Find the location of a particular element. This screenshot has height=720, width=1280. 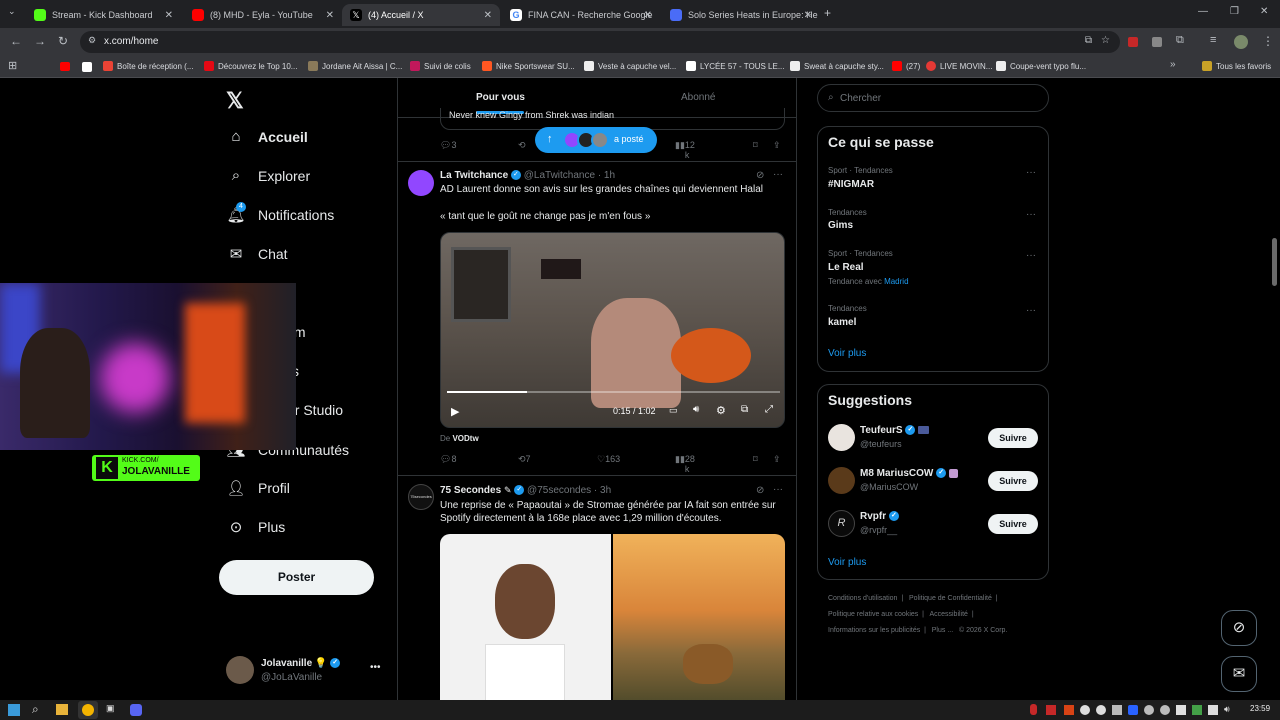

search-input: ⌕ Chercher is located at coordinates (933, 98).